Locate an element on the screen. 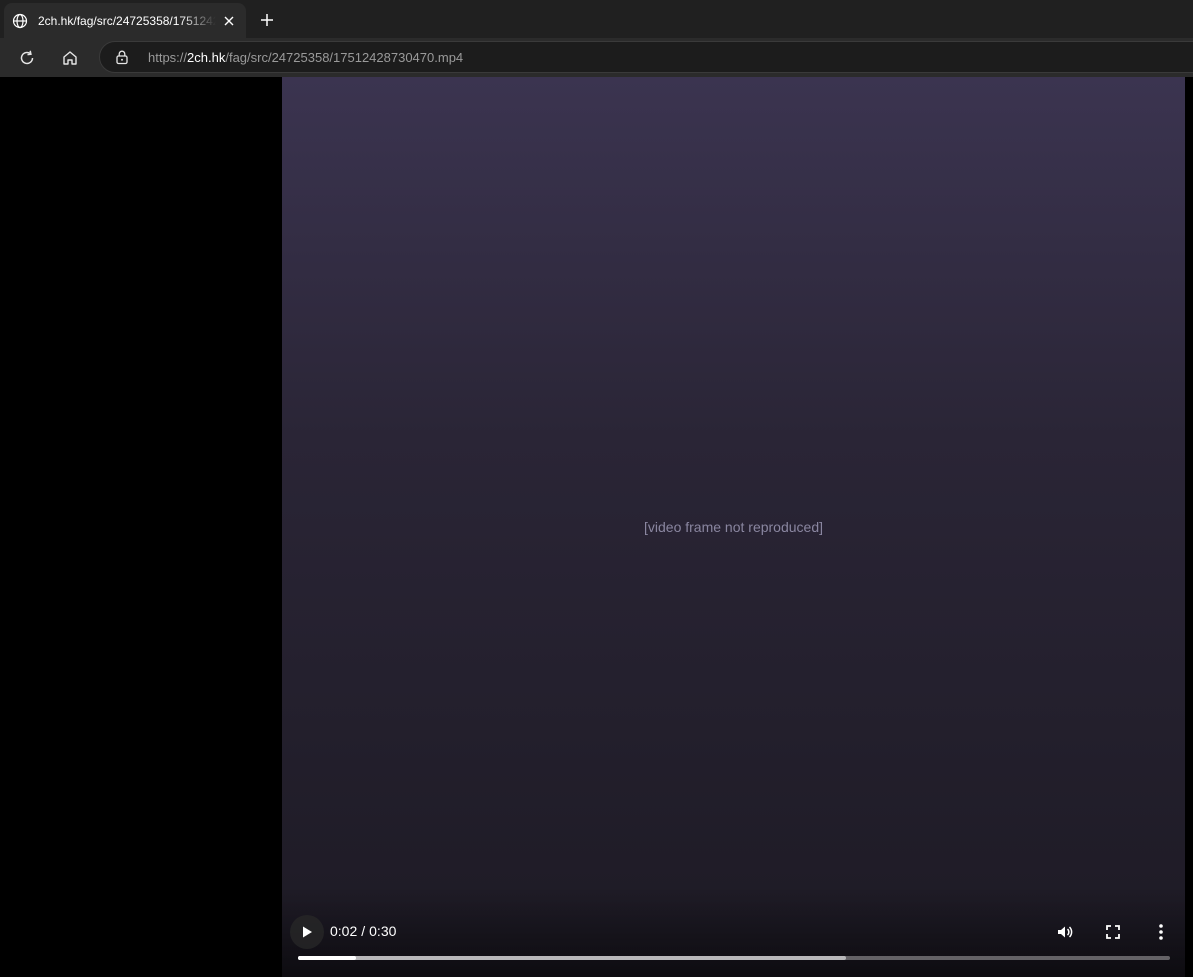 Image resolution: width=1193 pixels, height=977 pixels. more-options-icon is located at coordinates (1161, 932).